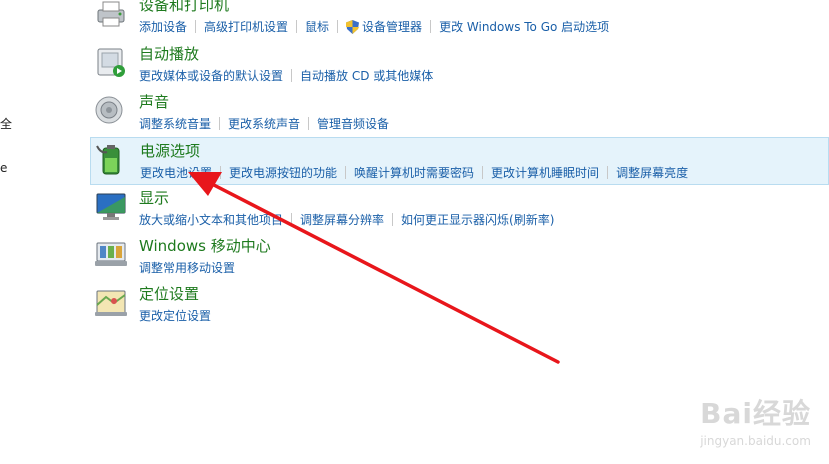 Image resolution: width=829 pixels, height=464 pixels. What do you see at coordinates (111, 254) in the screenshot?
I see `mobility-center-icon` at bounding box center [111, 254].